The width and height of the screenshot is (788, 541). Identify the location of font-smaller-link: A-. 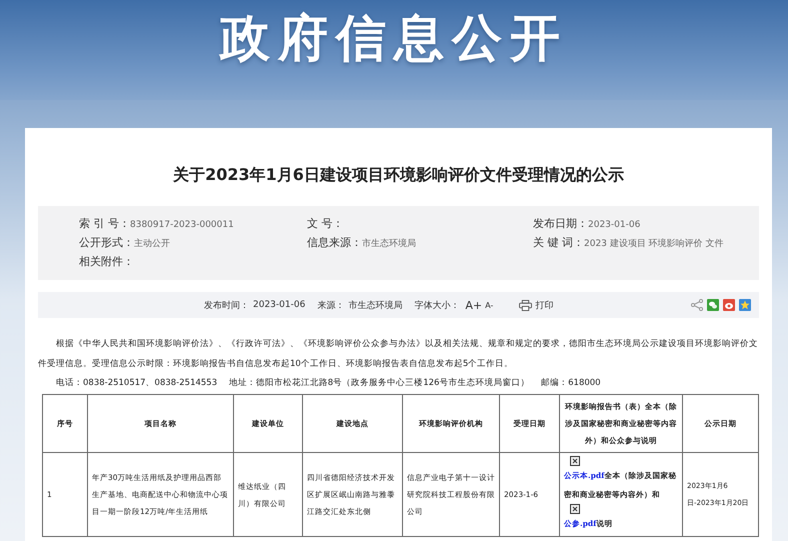
(489, 305).